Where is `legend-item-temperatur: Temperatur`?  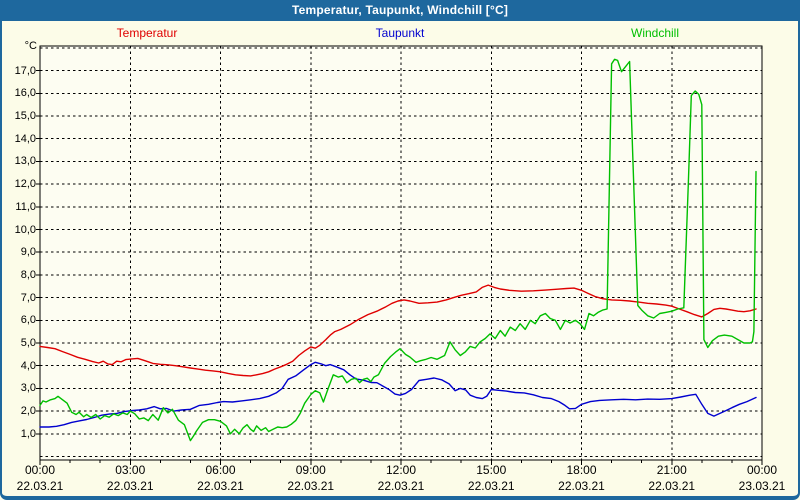 legend-item-temperatur: Temperatur is located at coordinates (147, 33).